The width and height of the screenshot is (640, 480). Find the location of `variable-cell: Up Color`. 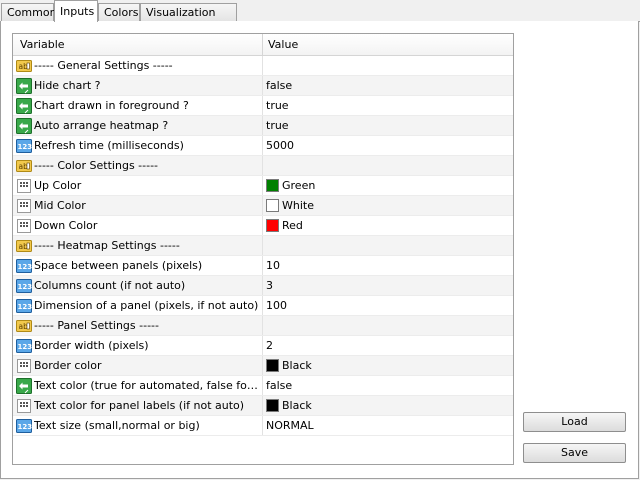

variable-cell: Up Color is located at coordinates (138, 185).